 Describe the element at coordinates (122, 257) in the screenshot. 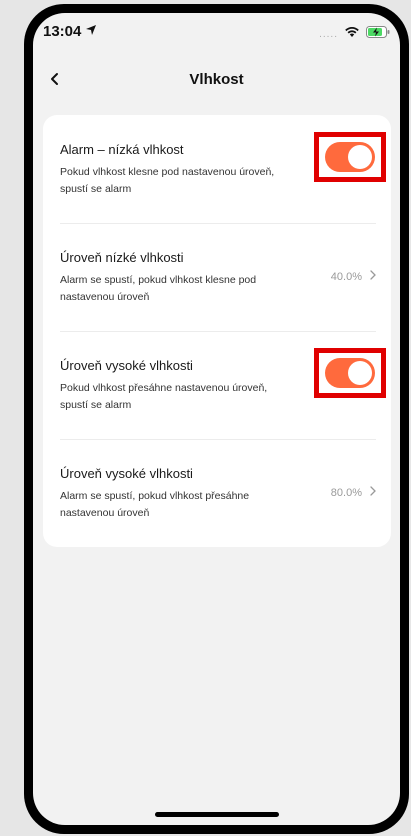

I see `setting-title: Úroveň nízké vlhkosti` at that location.